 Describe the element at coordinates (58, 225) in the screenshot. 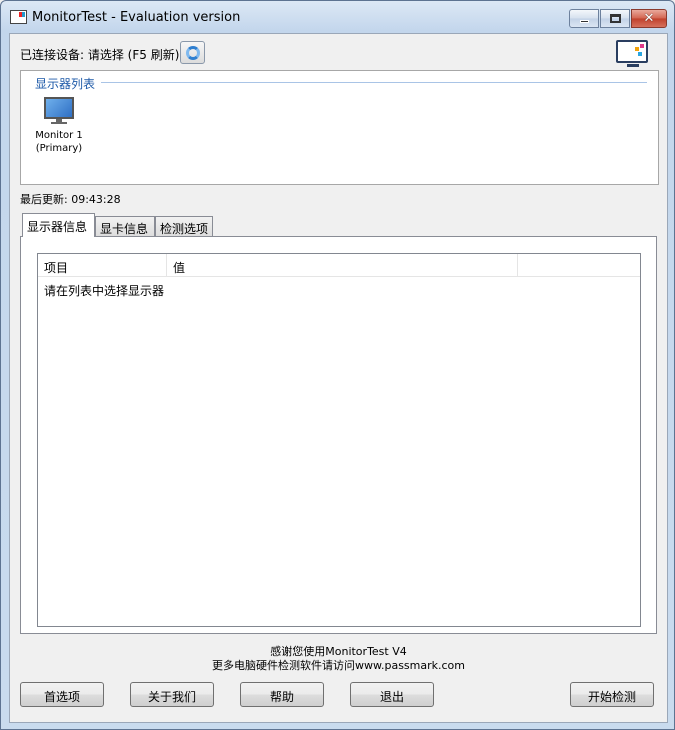

I see `tab-monitor-info: 显示器信息` at that location.